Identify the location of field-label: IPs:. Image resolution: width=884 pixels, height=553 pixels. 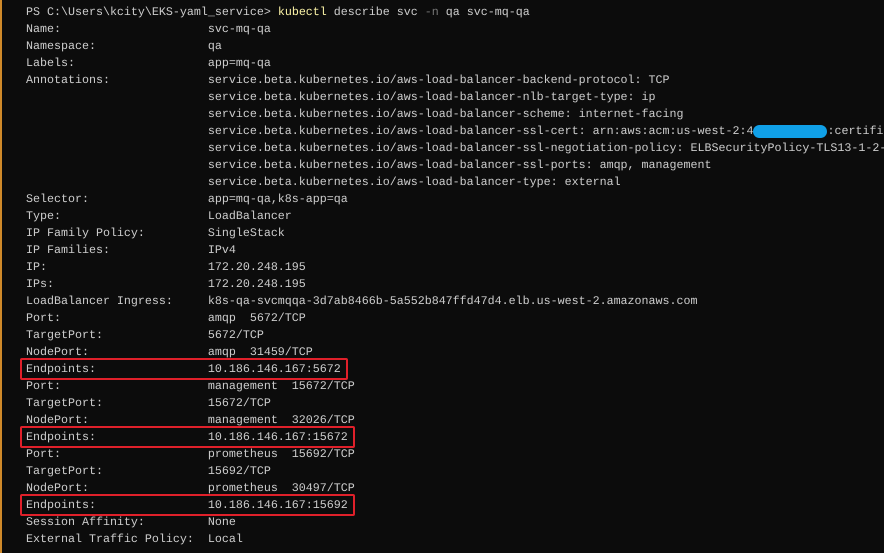
(40, 284).